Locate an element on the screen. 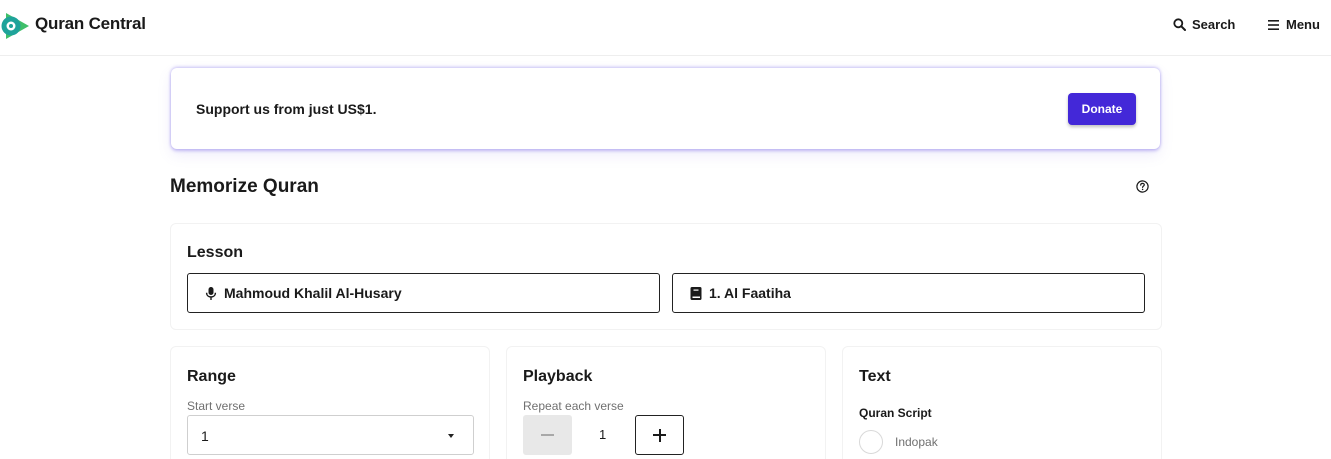 The height and width of the screenshot is (459, 1331). reciter-name: Mahmoud Khalil Al-Husary is located at coordinates (313, 293).